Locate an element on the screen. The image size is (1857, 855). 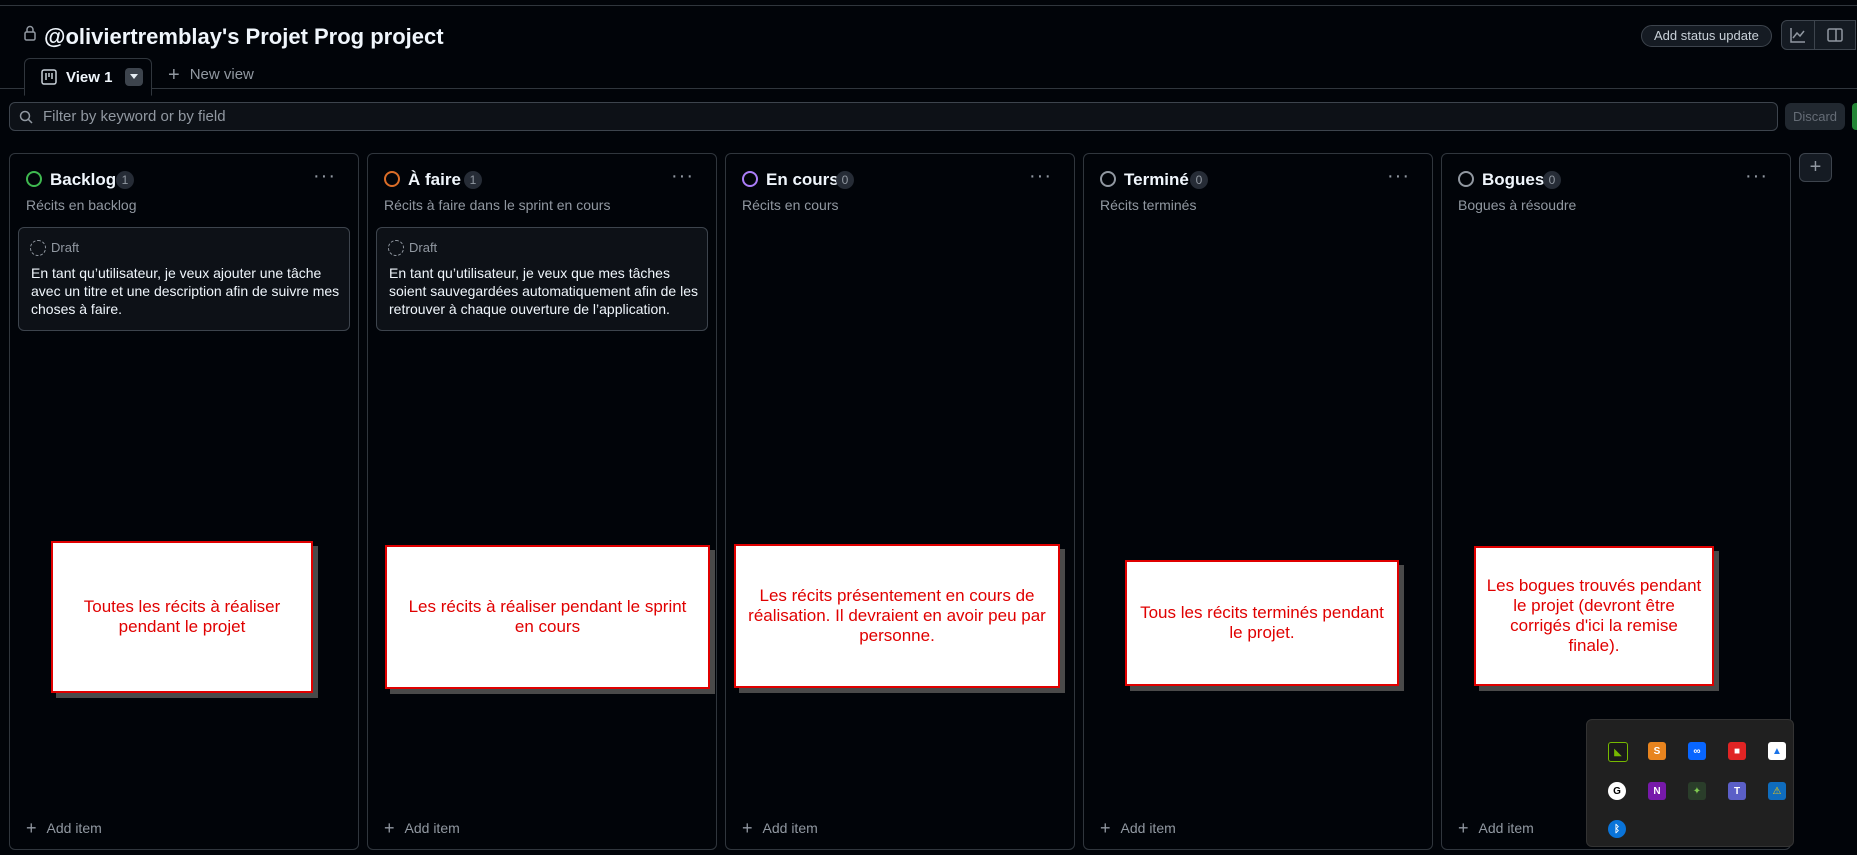
add-status-update-button: Add status update is located at coordinates (1706, 36).